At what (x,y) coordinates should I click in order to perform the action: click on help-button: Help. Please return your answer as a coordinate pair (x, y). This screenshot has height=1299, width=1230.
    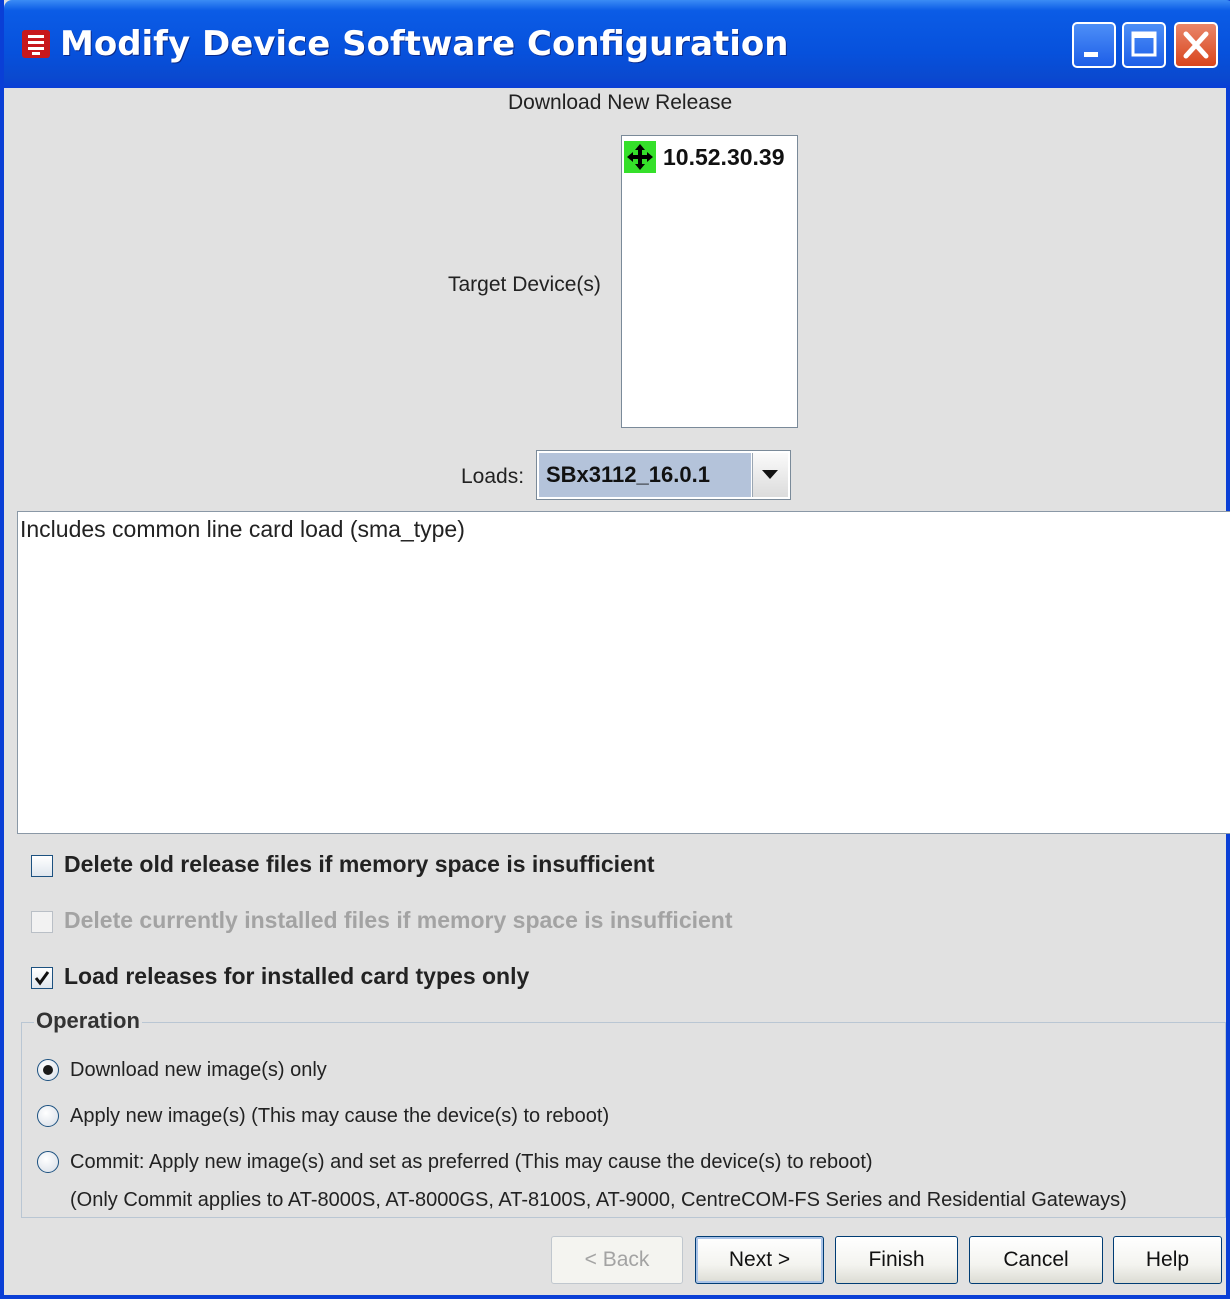
    Looking at the image, I should click on (1167, 1260).